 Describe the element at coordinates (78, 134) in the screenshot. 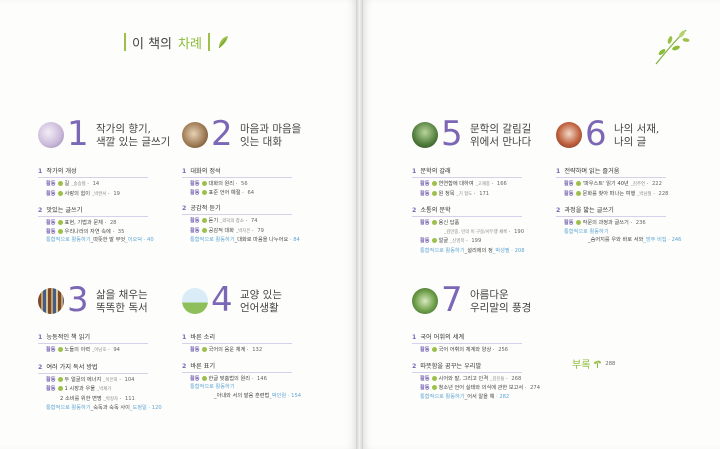

I see `chapter-number: 1` at that location.